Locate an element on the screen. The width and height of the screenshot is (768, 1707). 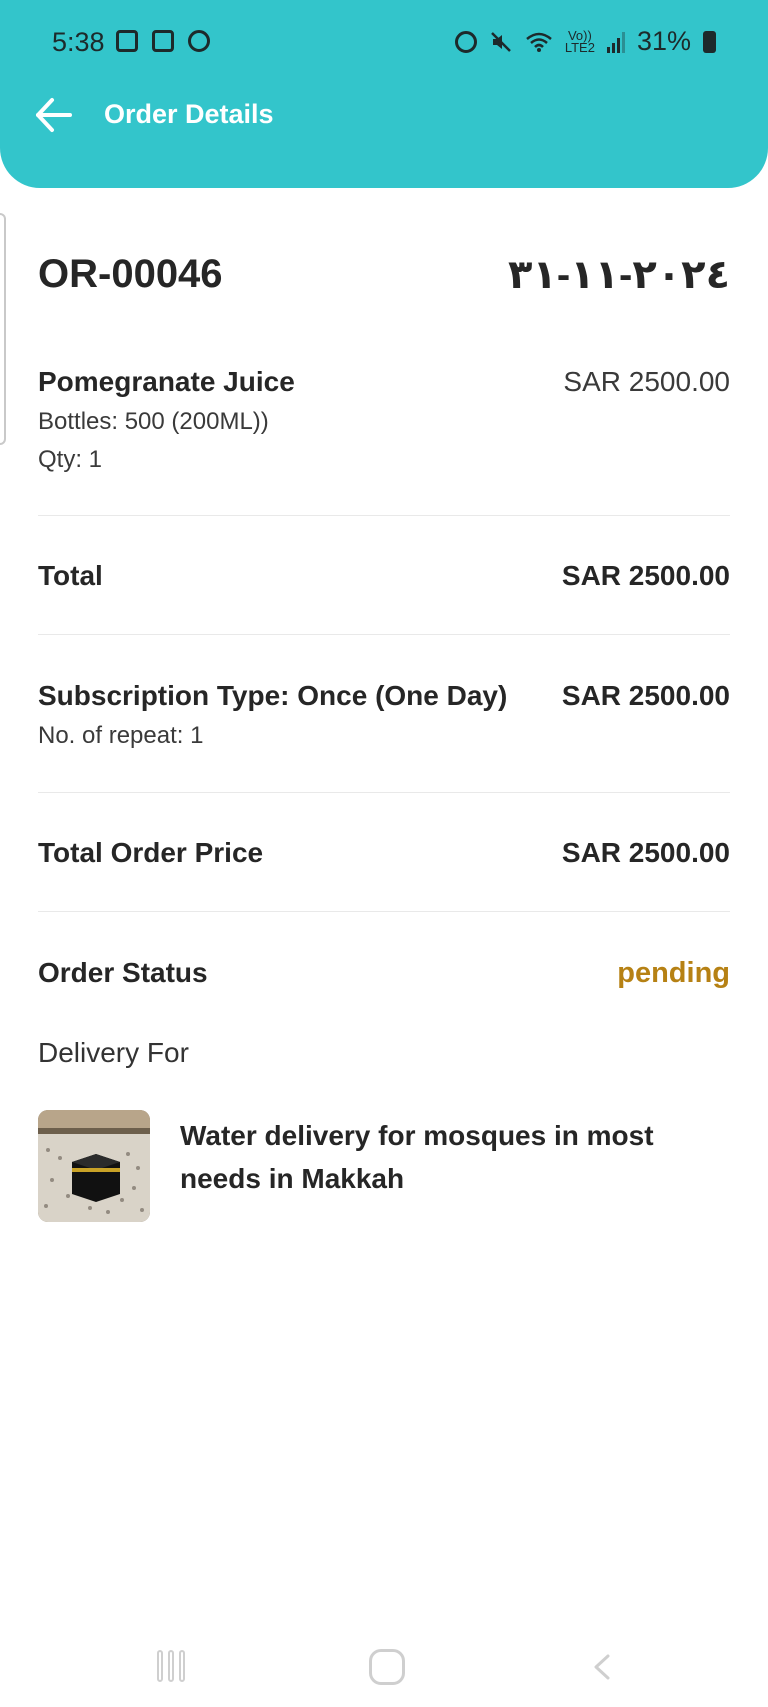
samsung-icon is located at coordinates (199, 41).